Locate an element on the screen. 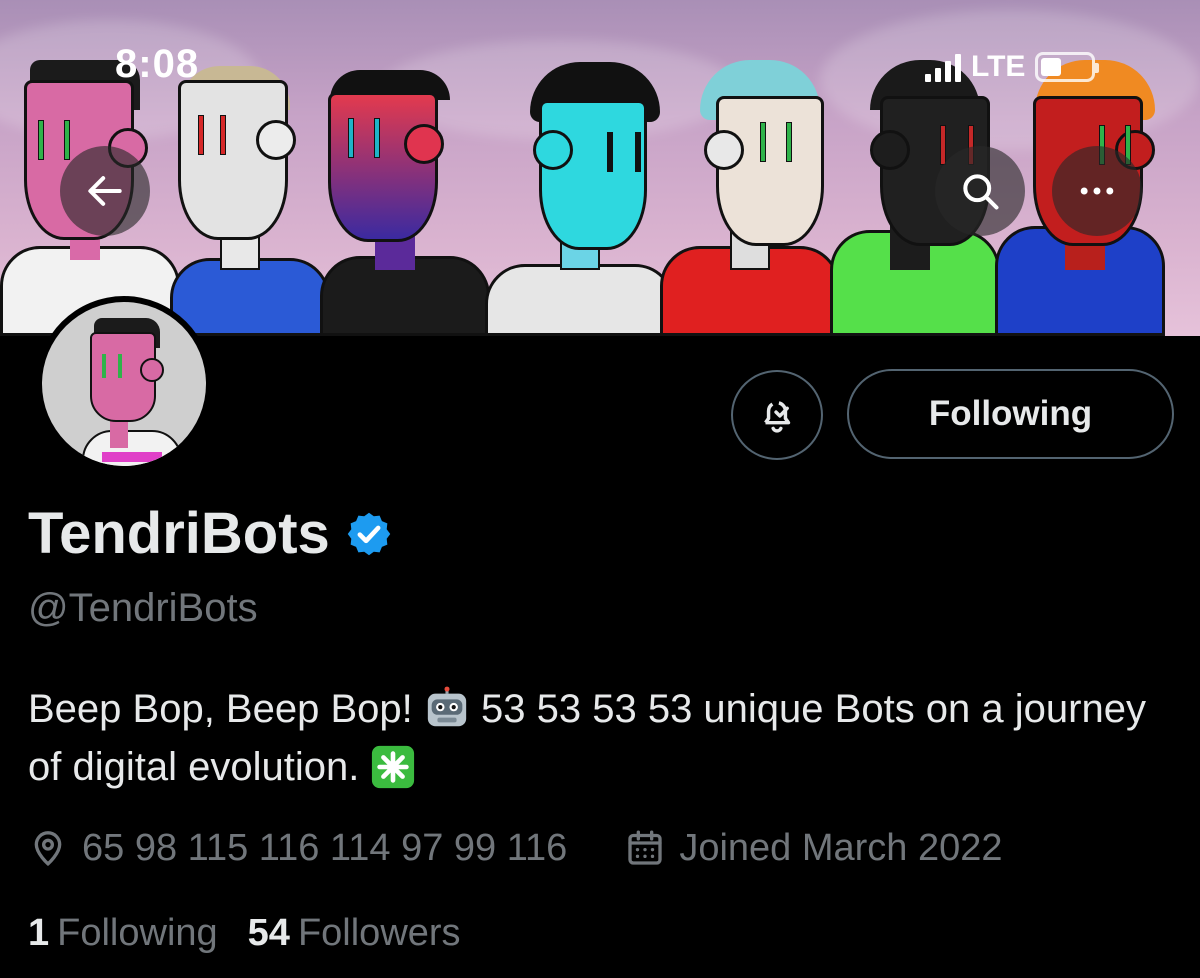 The width and height of the screenshot is (1200, 978). following-stat-link: 1 Following is located at coordinates (123, 933).